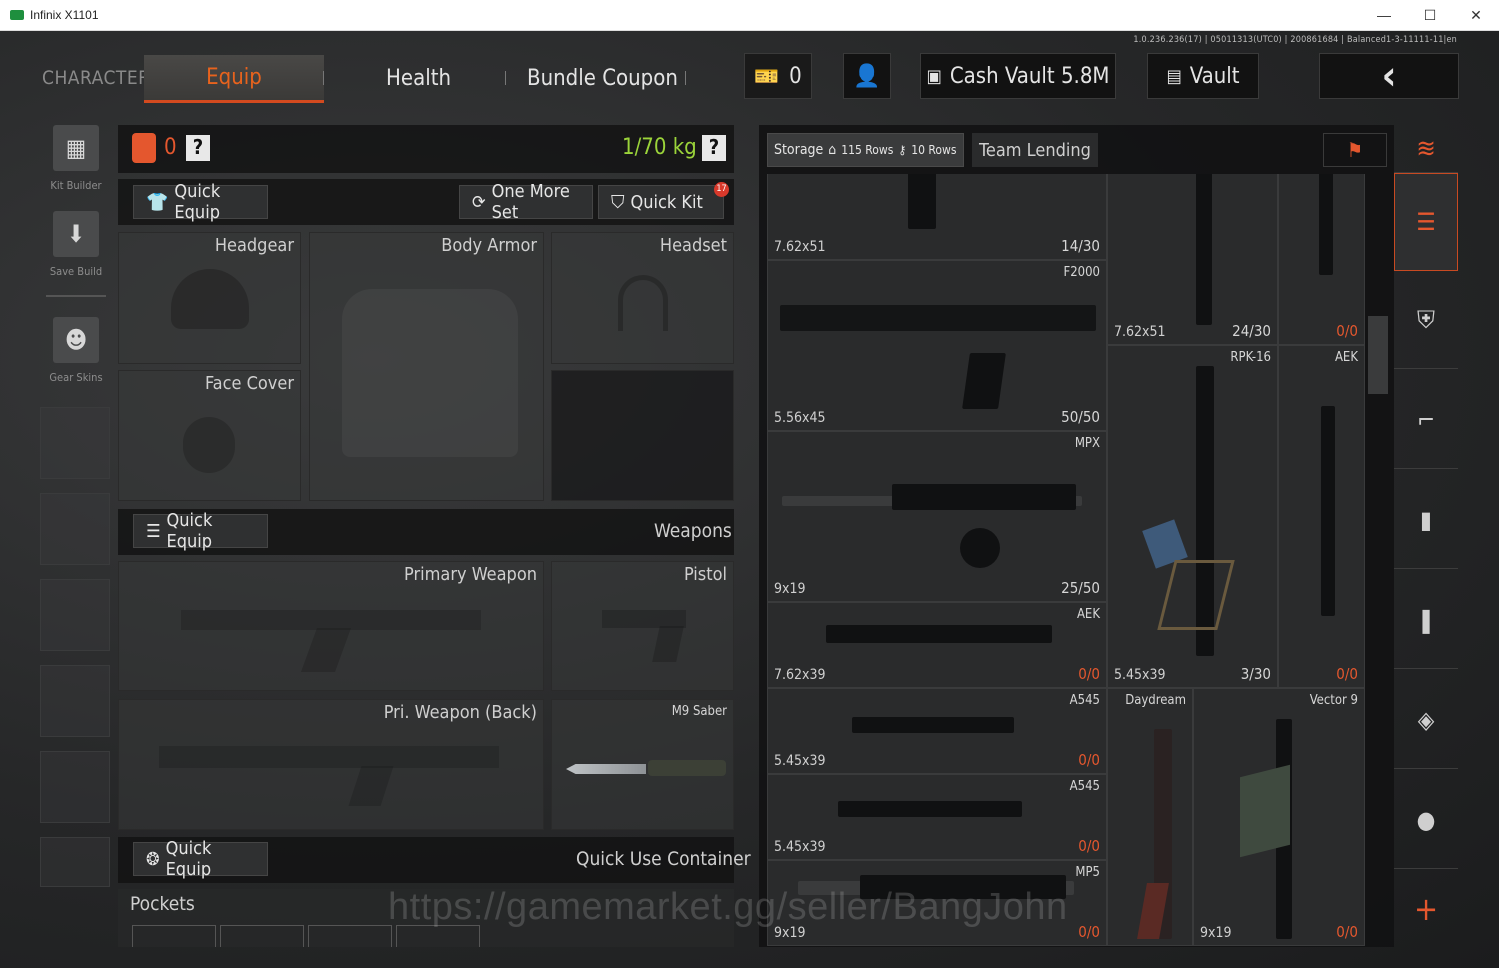 The height and width of the screenshot is (968, 1499). I want to click on layers-icon: ≋, so click(1426, 148).